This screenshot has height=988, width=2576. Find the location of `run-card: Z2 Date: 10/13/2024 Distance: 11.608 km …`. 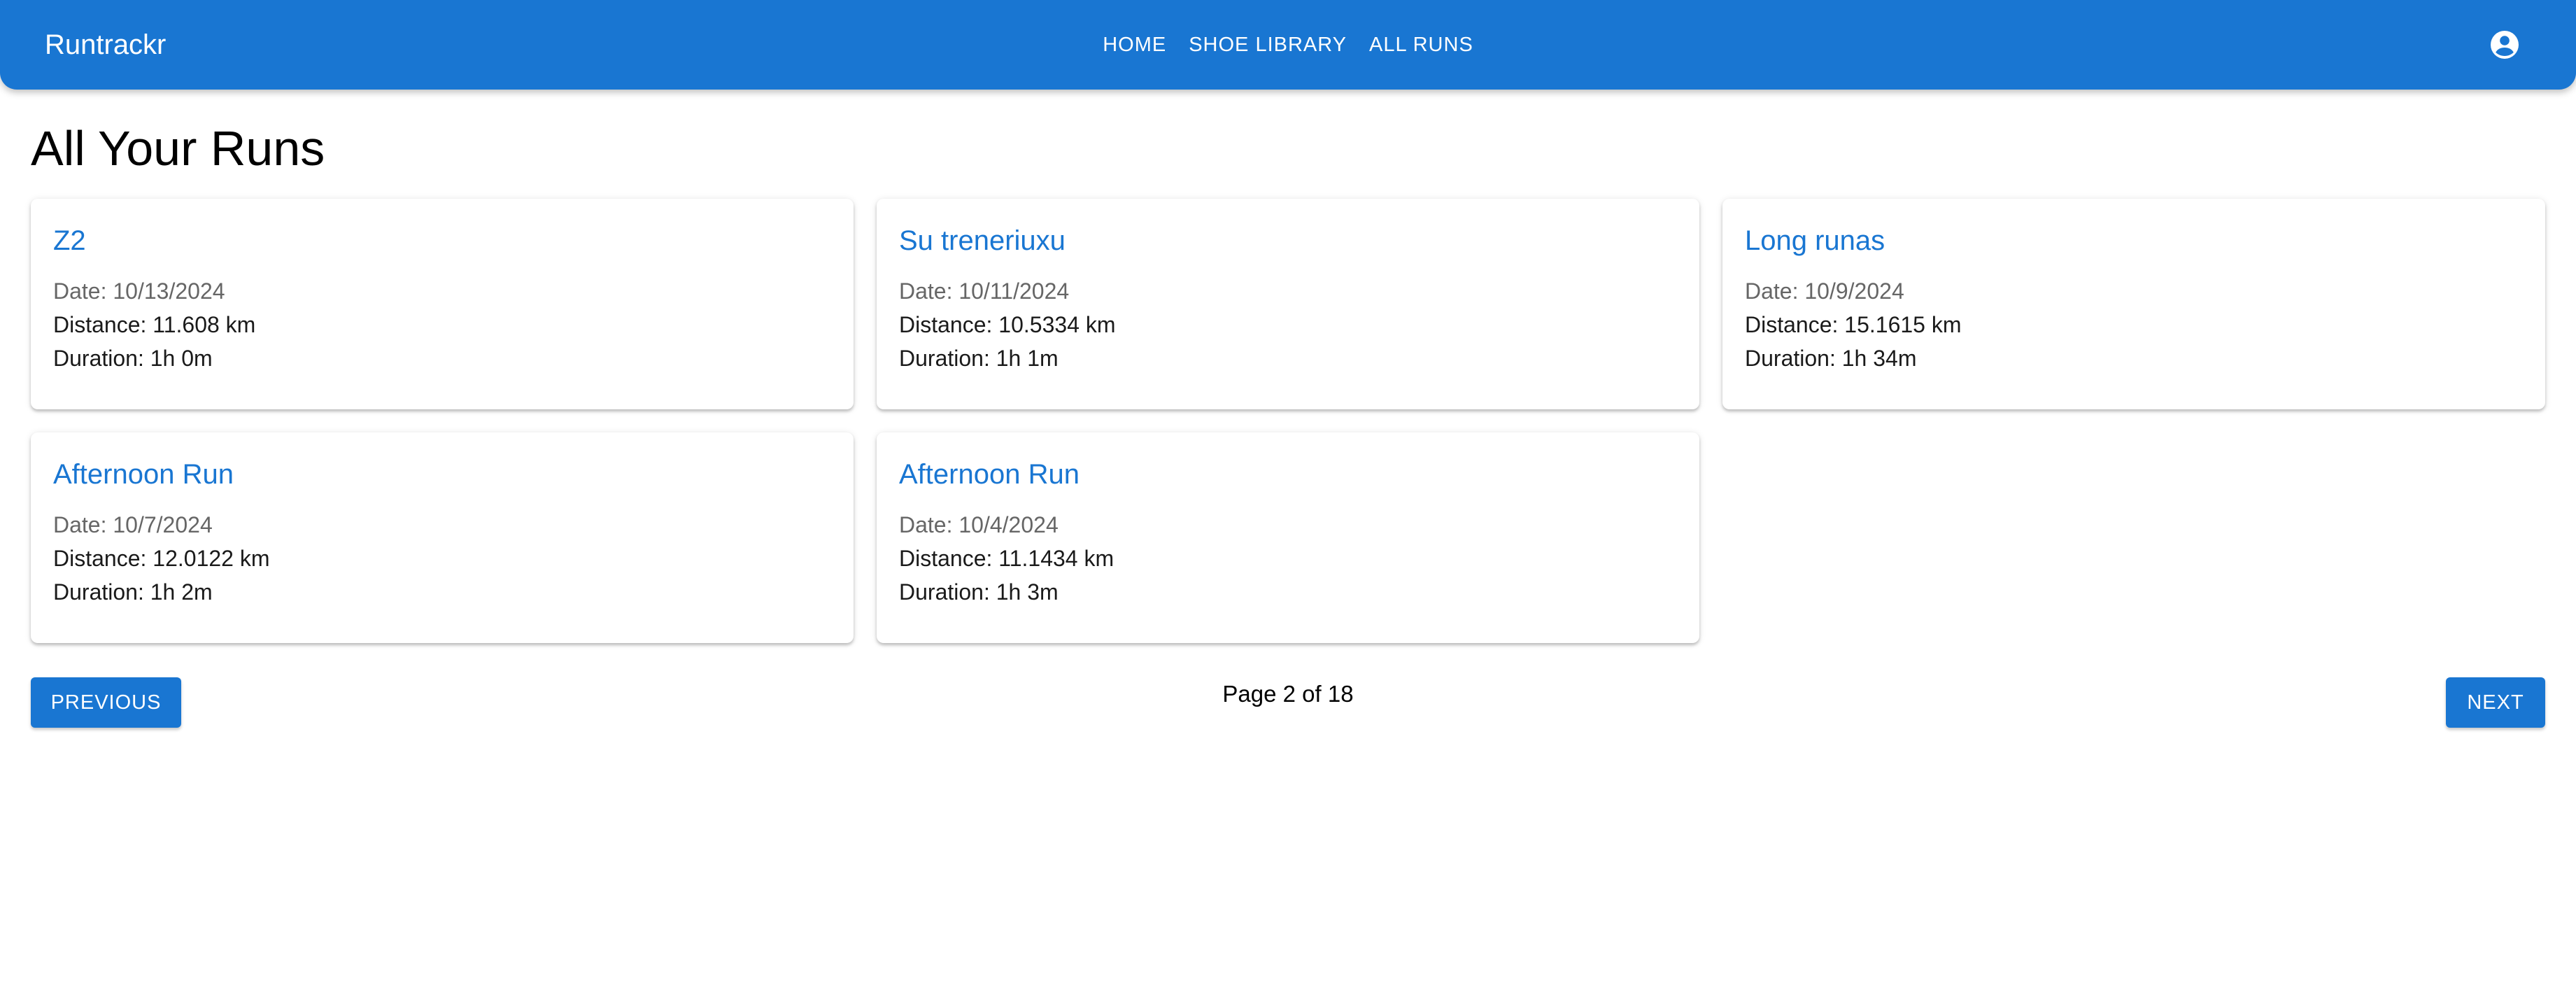

run-card: Z2 Date: 10/13/2024 Distance: 11.608 km … is located at coordinates (442, 304).